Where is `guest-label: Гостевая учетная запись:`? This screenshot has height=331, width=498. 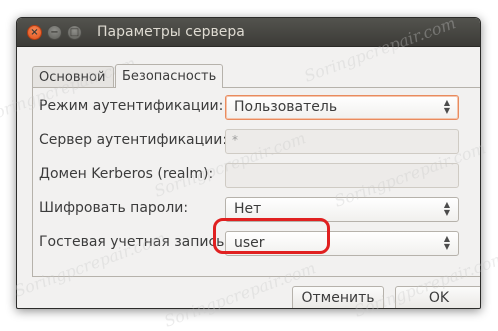 guest-label: Гостевая учетная запись: is located at coordinates (134, 242).